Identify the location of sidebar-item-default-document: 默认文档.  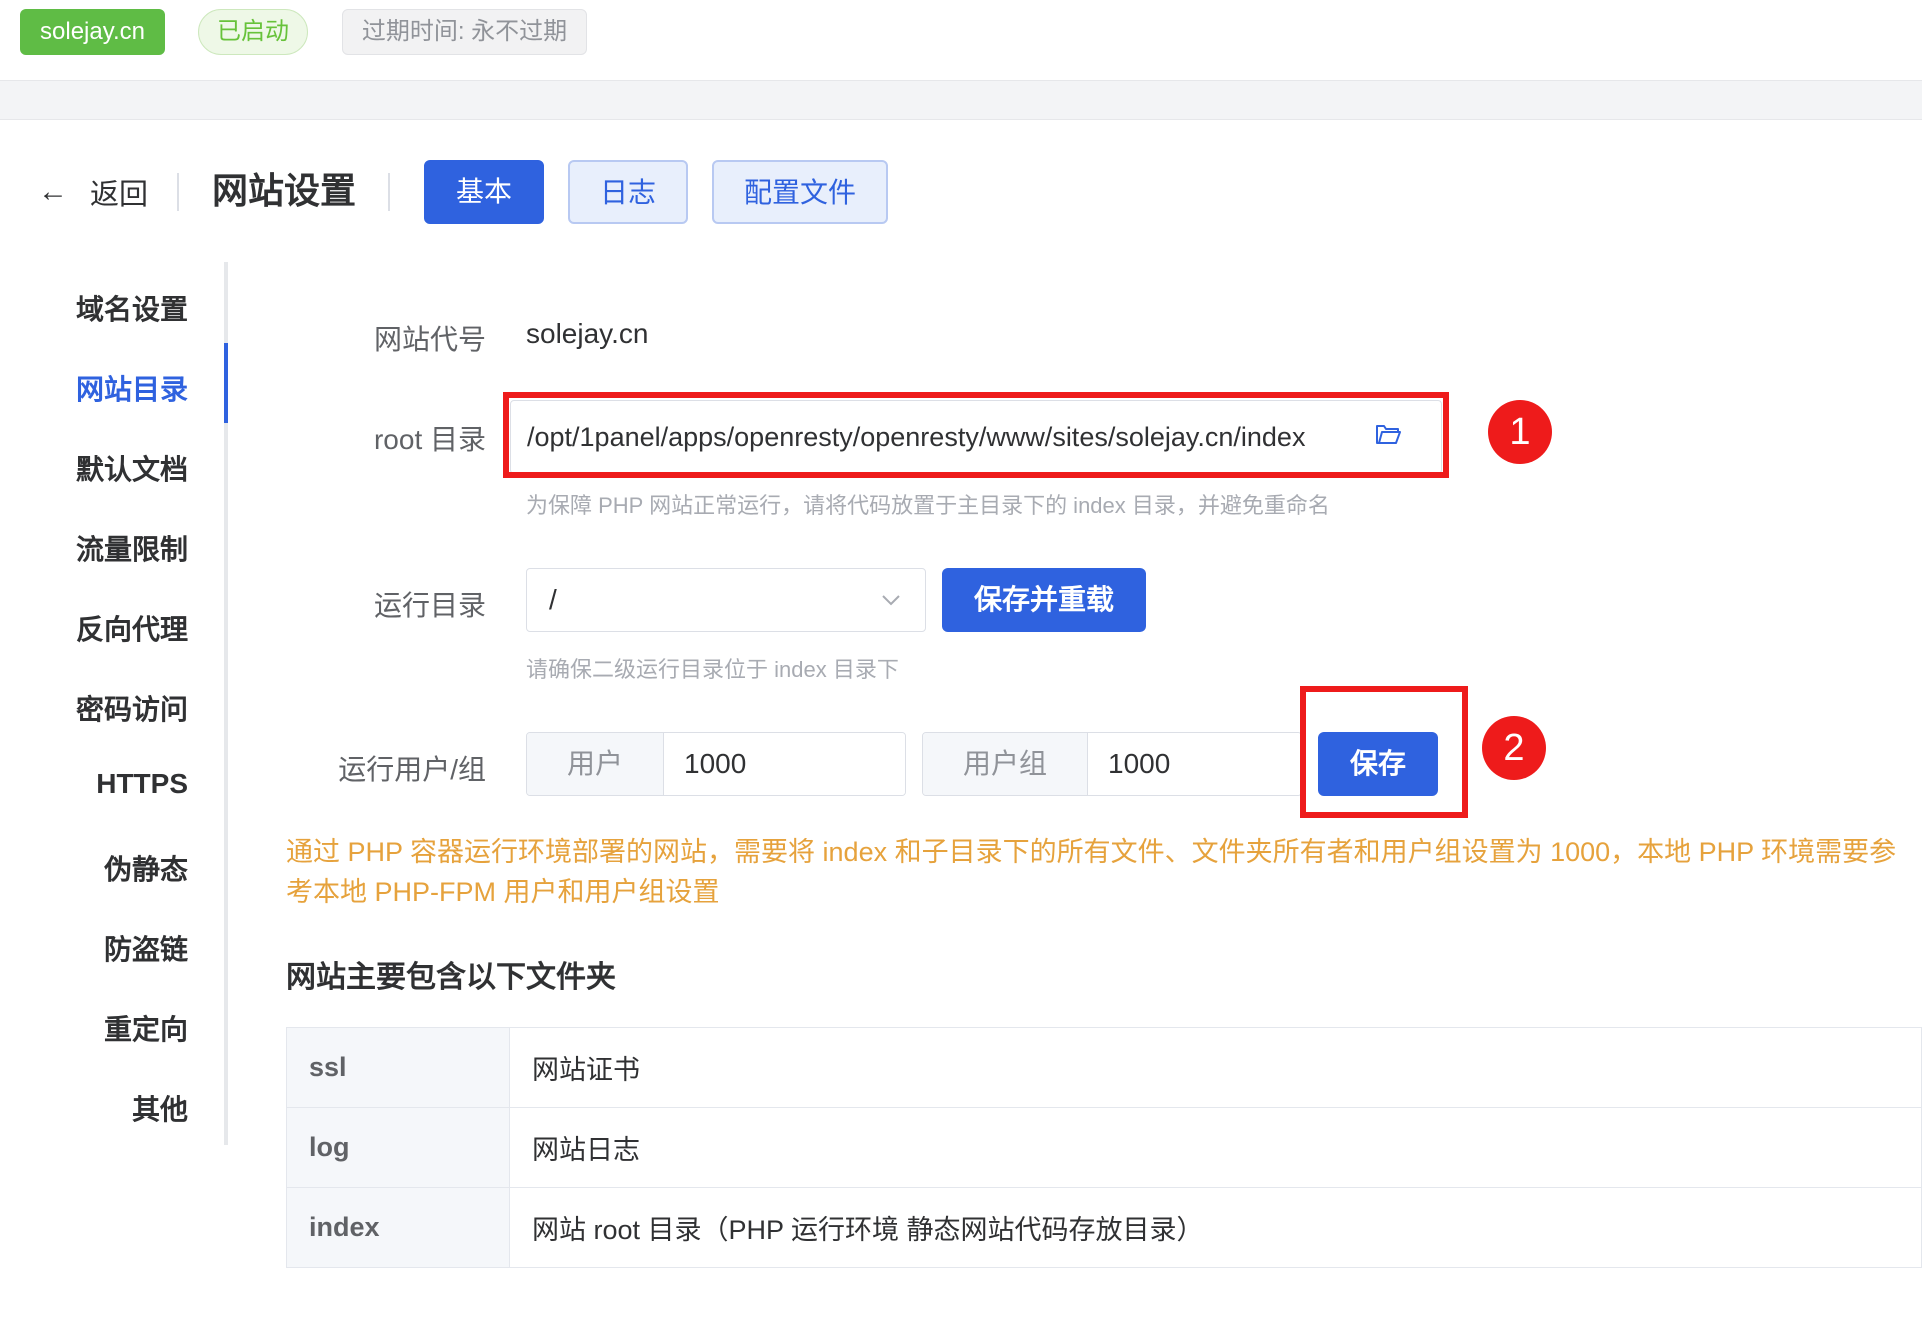
(94, 468).